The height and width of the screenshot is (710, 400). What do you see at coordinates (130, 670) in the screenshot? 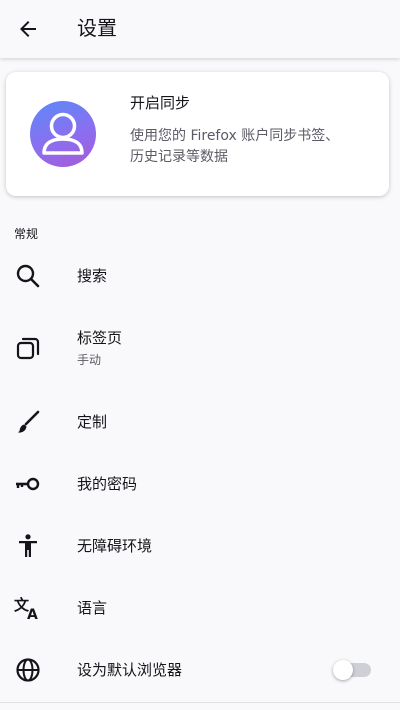
I see `settings-item-label: 设为默认浏览器` at bounding box center [130, 670].